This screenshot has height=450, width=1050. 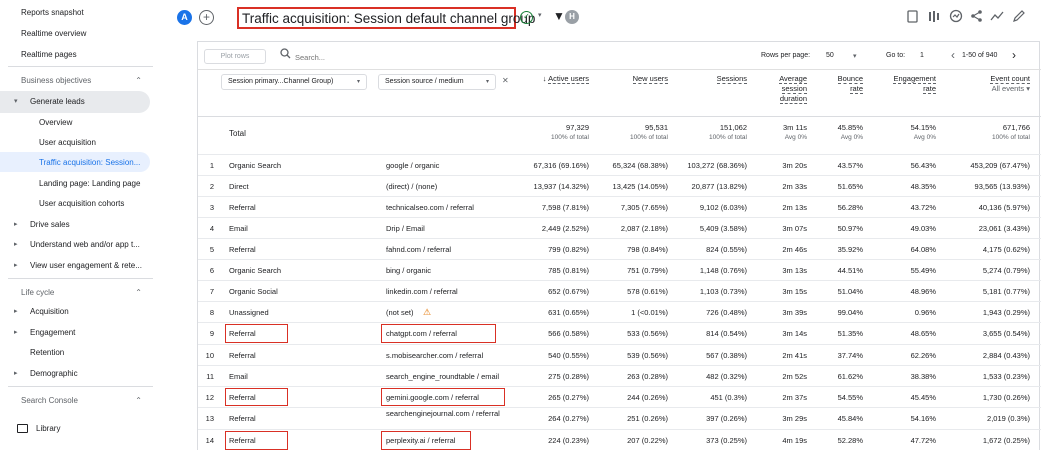 What do you see at coordinates (976, 16) in the screenshot?
I see `share-icon` at bounding box center [976, 16].